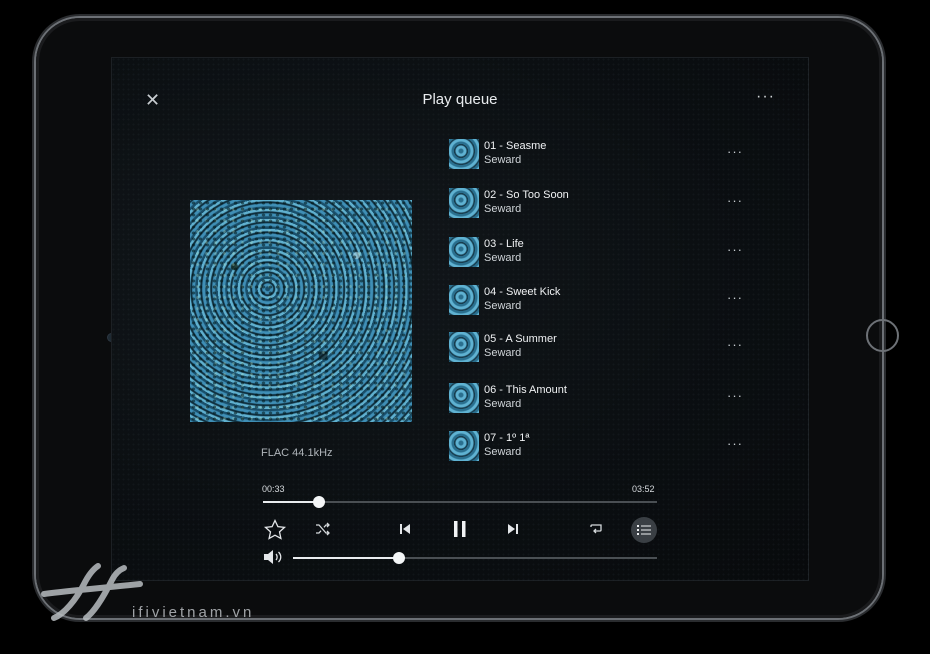  I want to click on page-title: Play queue, so click(460, 99).